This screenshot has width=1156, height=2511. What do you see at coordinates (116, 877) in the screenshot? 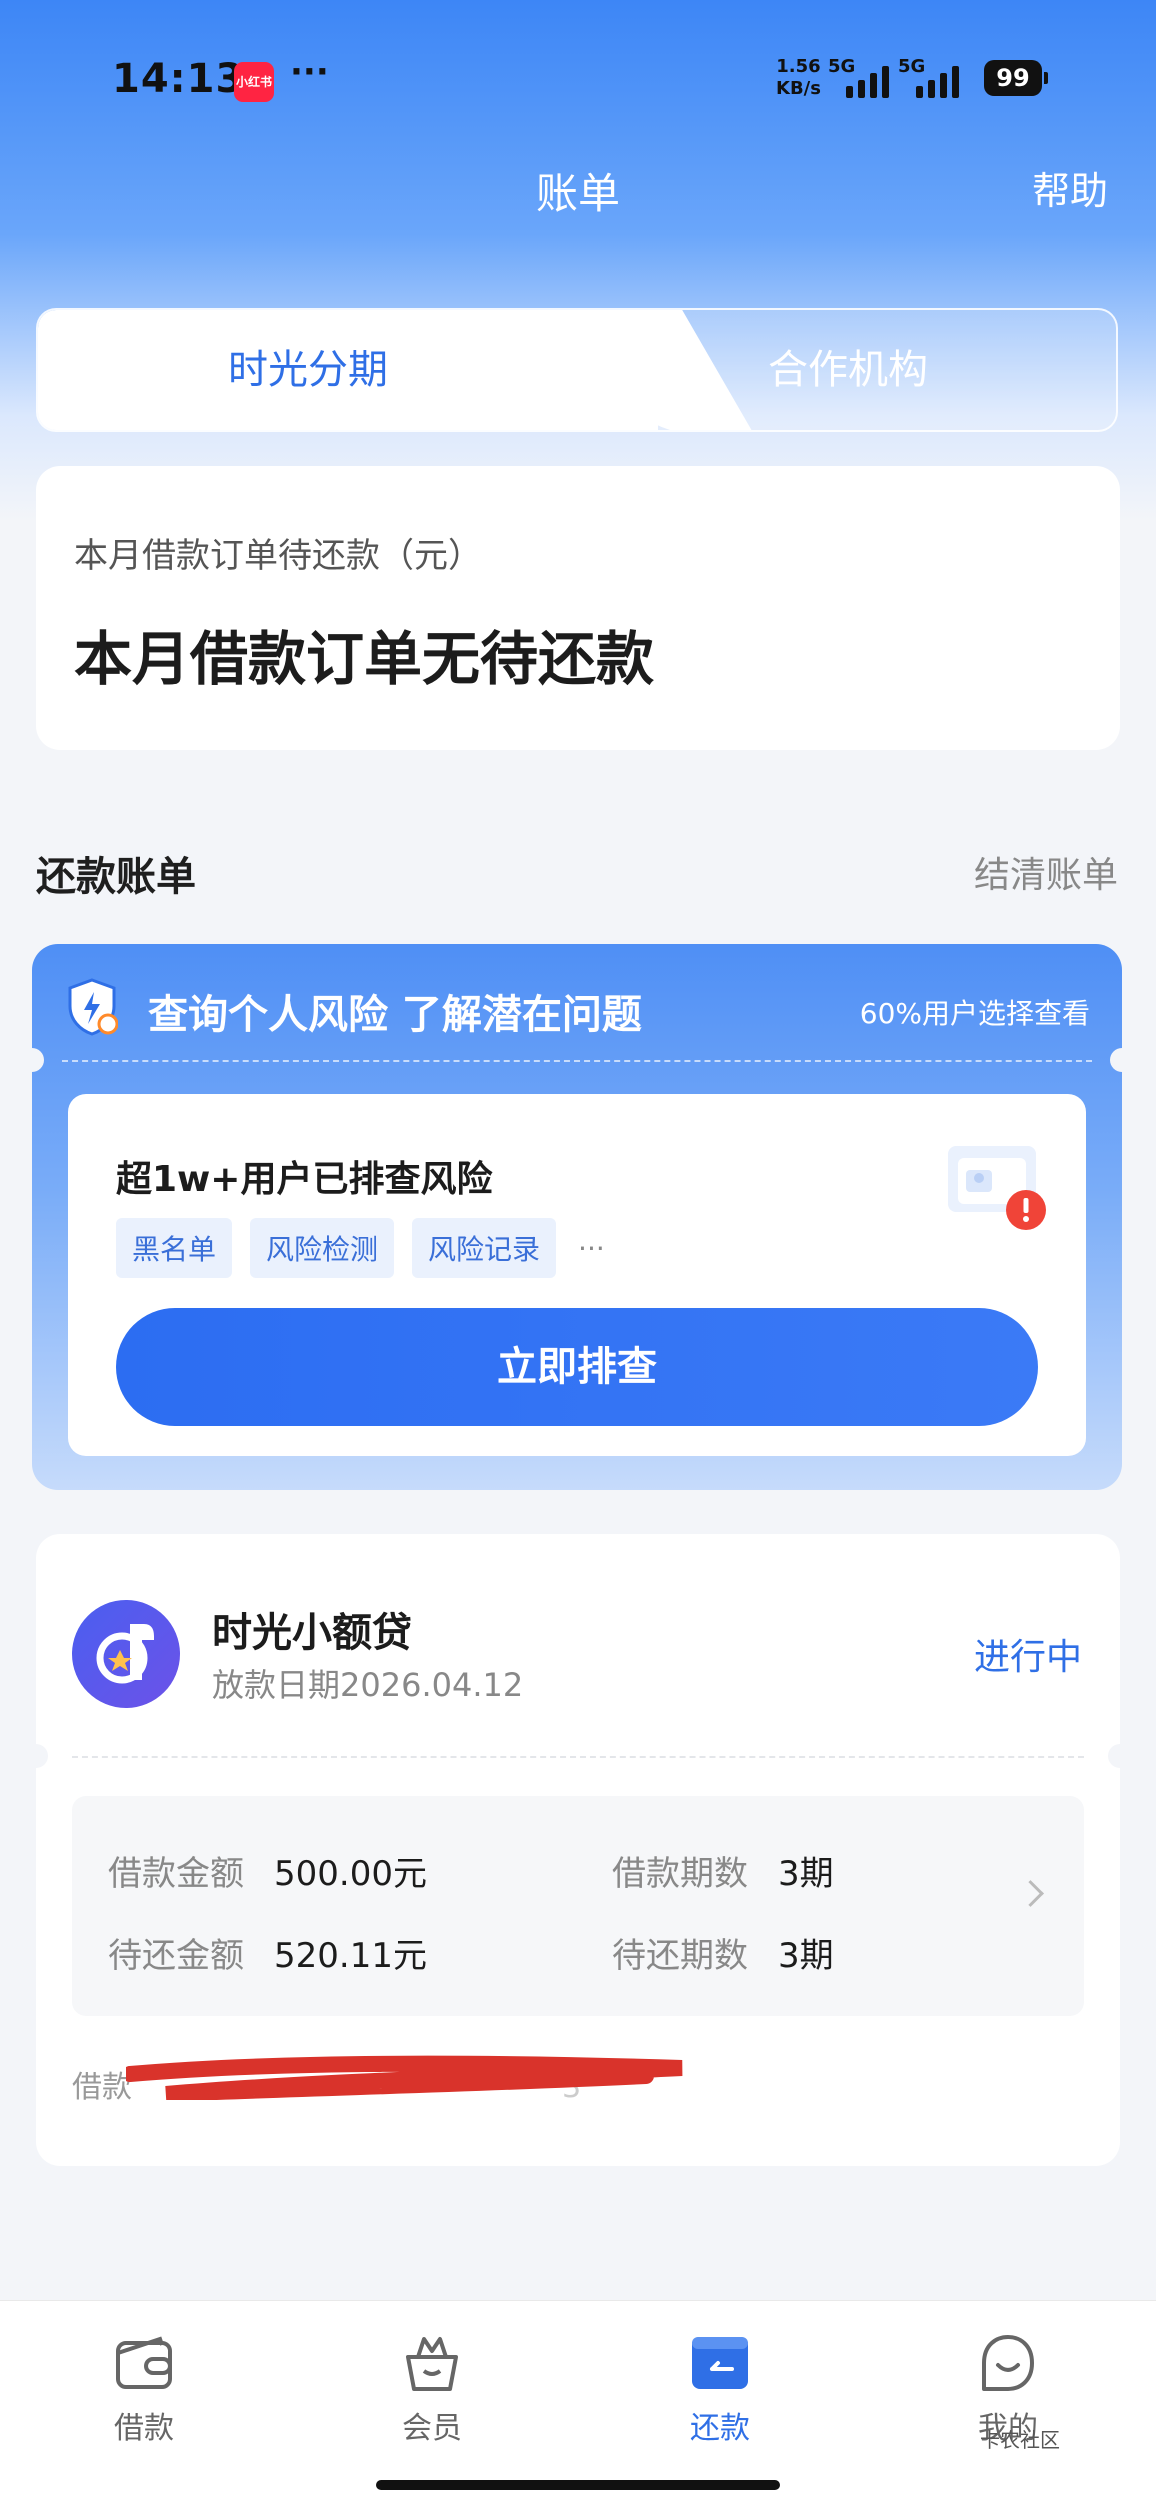
I see `repayment-bills-title: 还款账单` at bounding box center [116, 877].